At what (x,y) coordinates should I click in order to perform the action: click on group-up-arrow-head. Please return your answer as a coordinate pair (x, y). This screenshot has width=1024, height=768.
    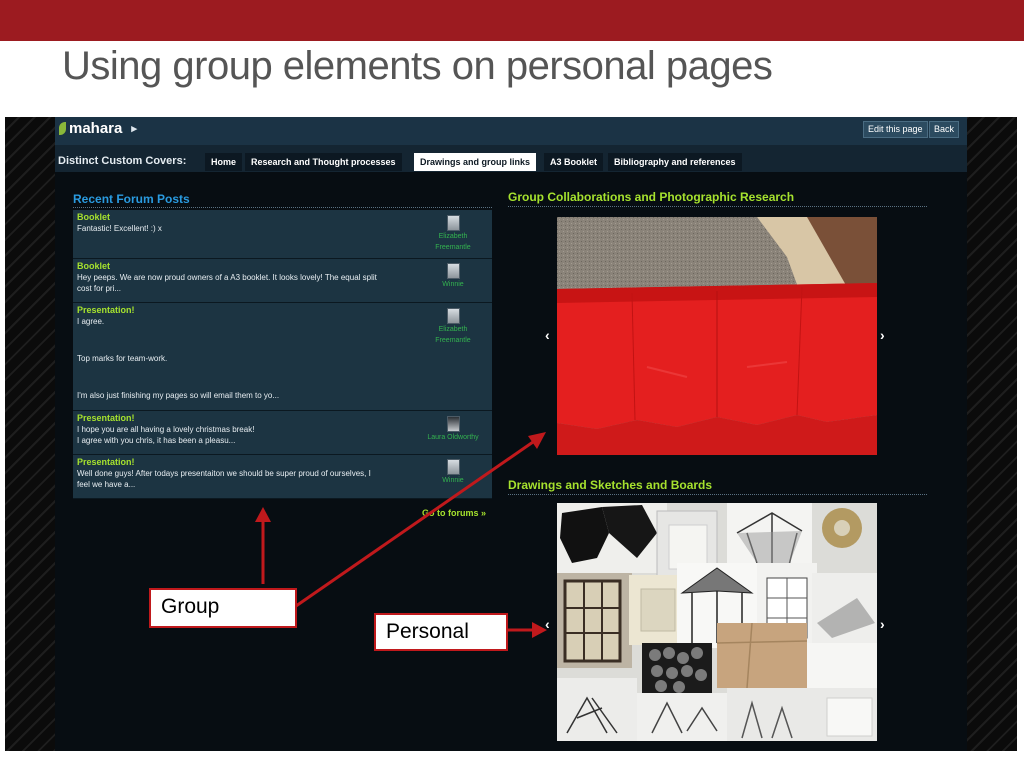
    Looking at the image, I should click on (263, 514).